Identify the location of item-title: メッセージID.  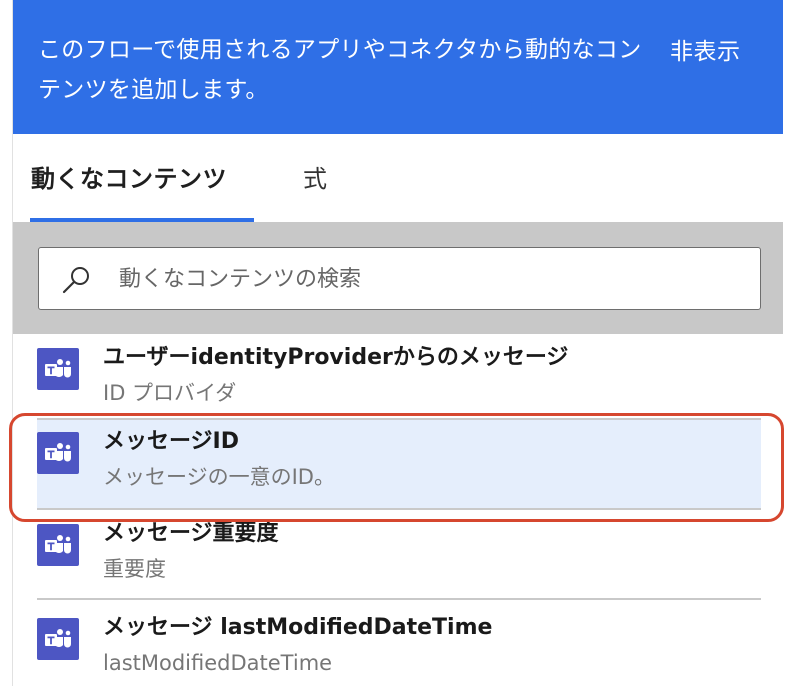
(171, 441).